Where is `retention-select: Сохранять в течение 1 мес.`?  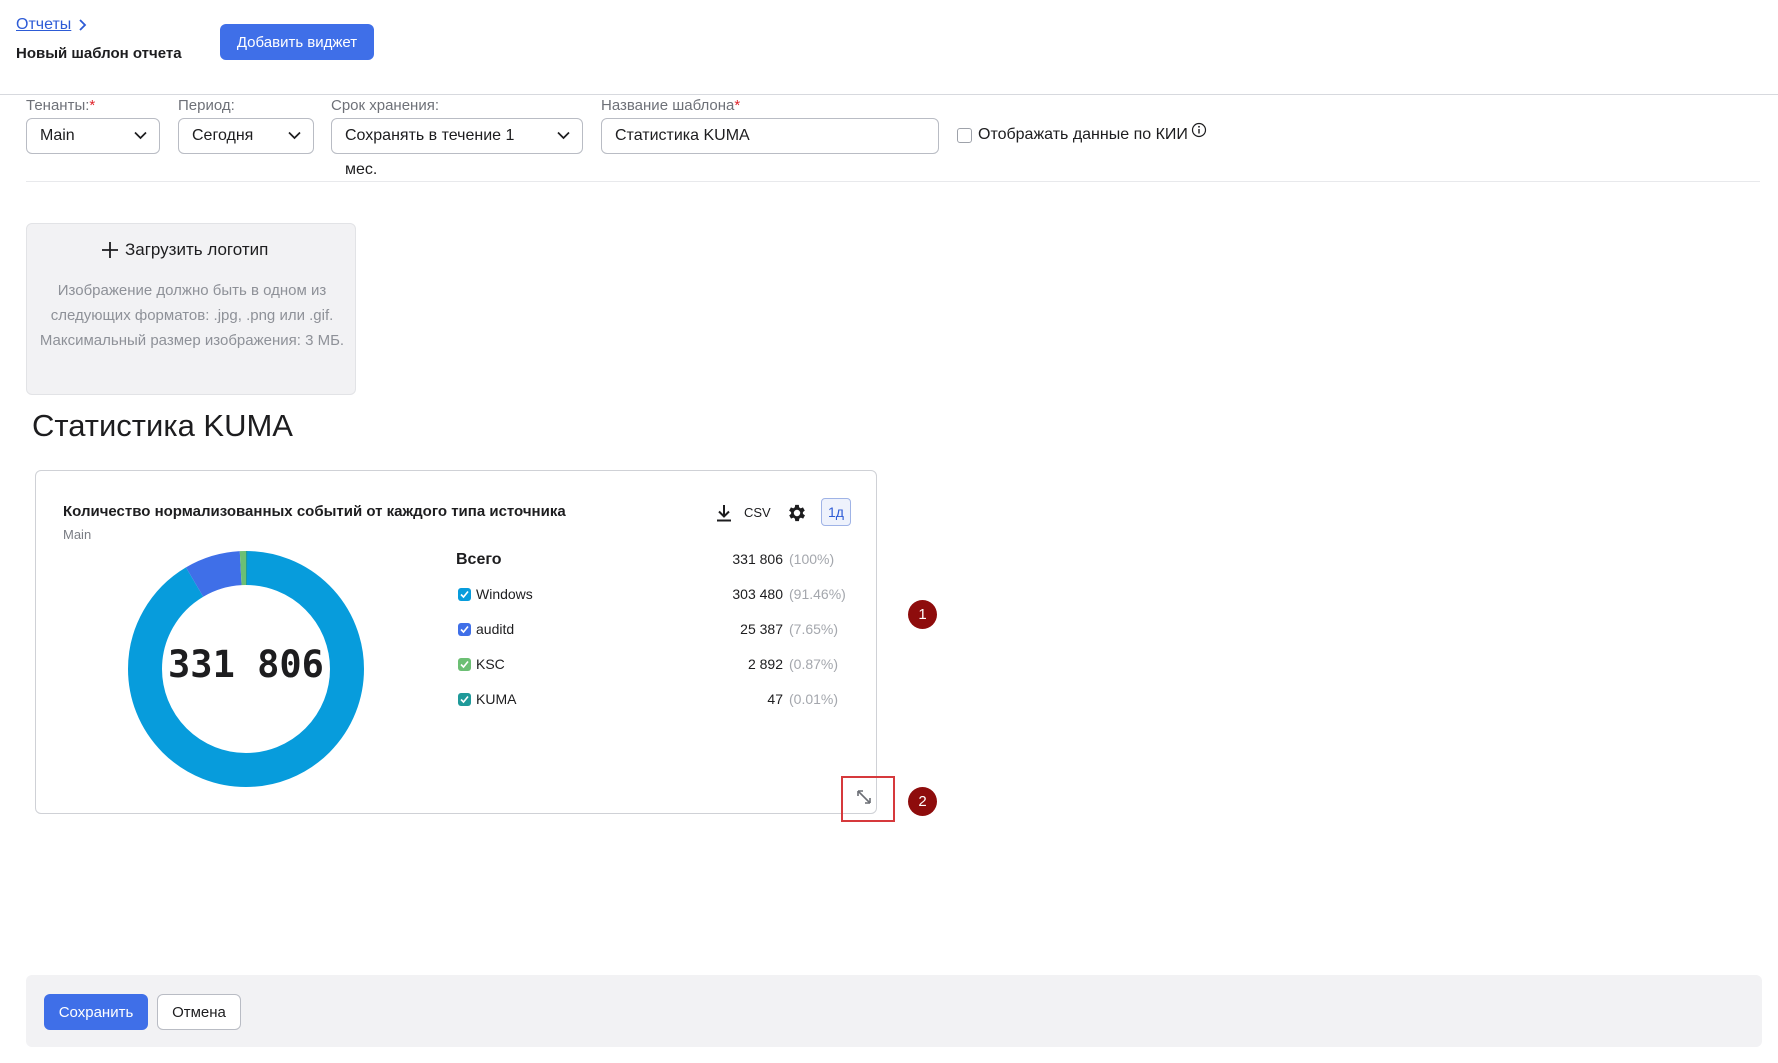
retention-select: Сохранять в течение 1 мес. is located at coordinates (457, 148).